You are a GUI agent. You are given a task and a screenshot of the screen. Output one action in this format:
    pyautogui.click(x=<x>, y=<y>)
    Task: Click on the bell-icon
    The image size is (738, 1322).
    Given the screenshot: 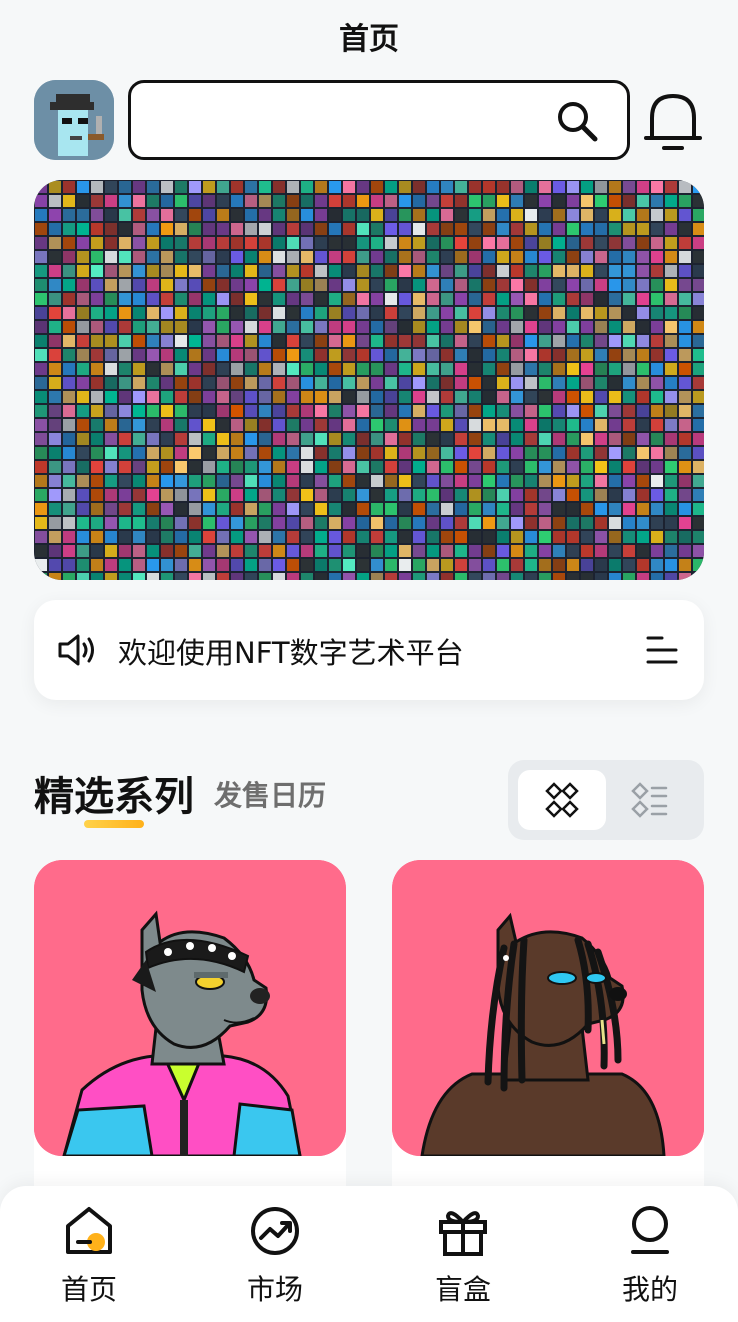 What is the action you would take?
    pyautogui.click(x=673, y=121)
    